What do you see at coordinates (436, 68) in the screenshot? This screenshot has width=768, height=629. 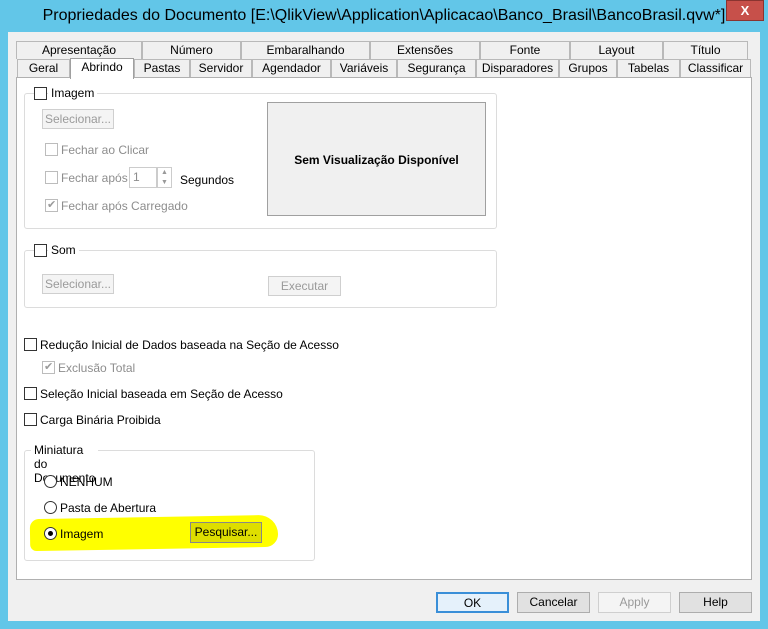 I see `tab-seguranca: Segurança` at bounding box center [436, 68].